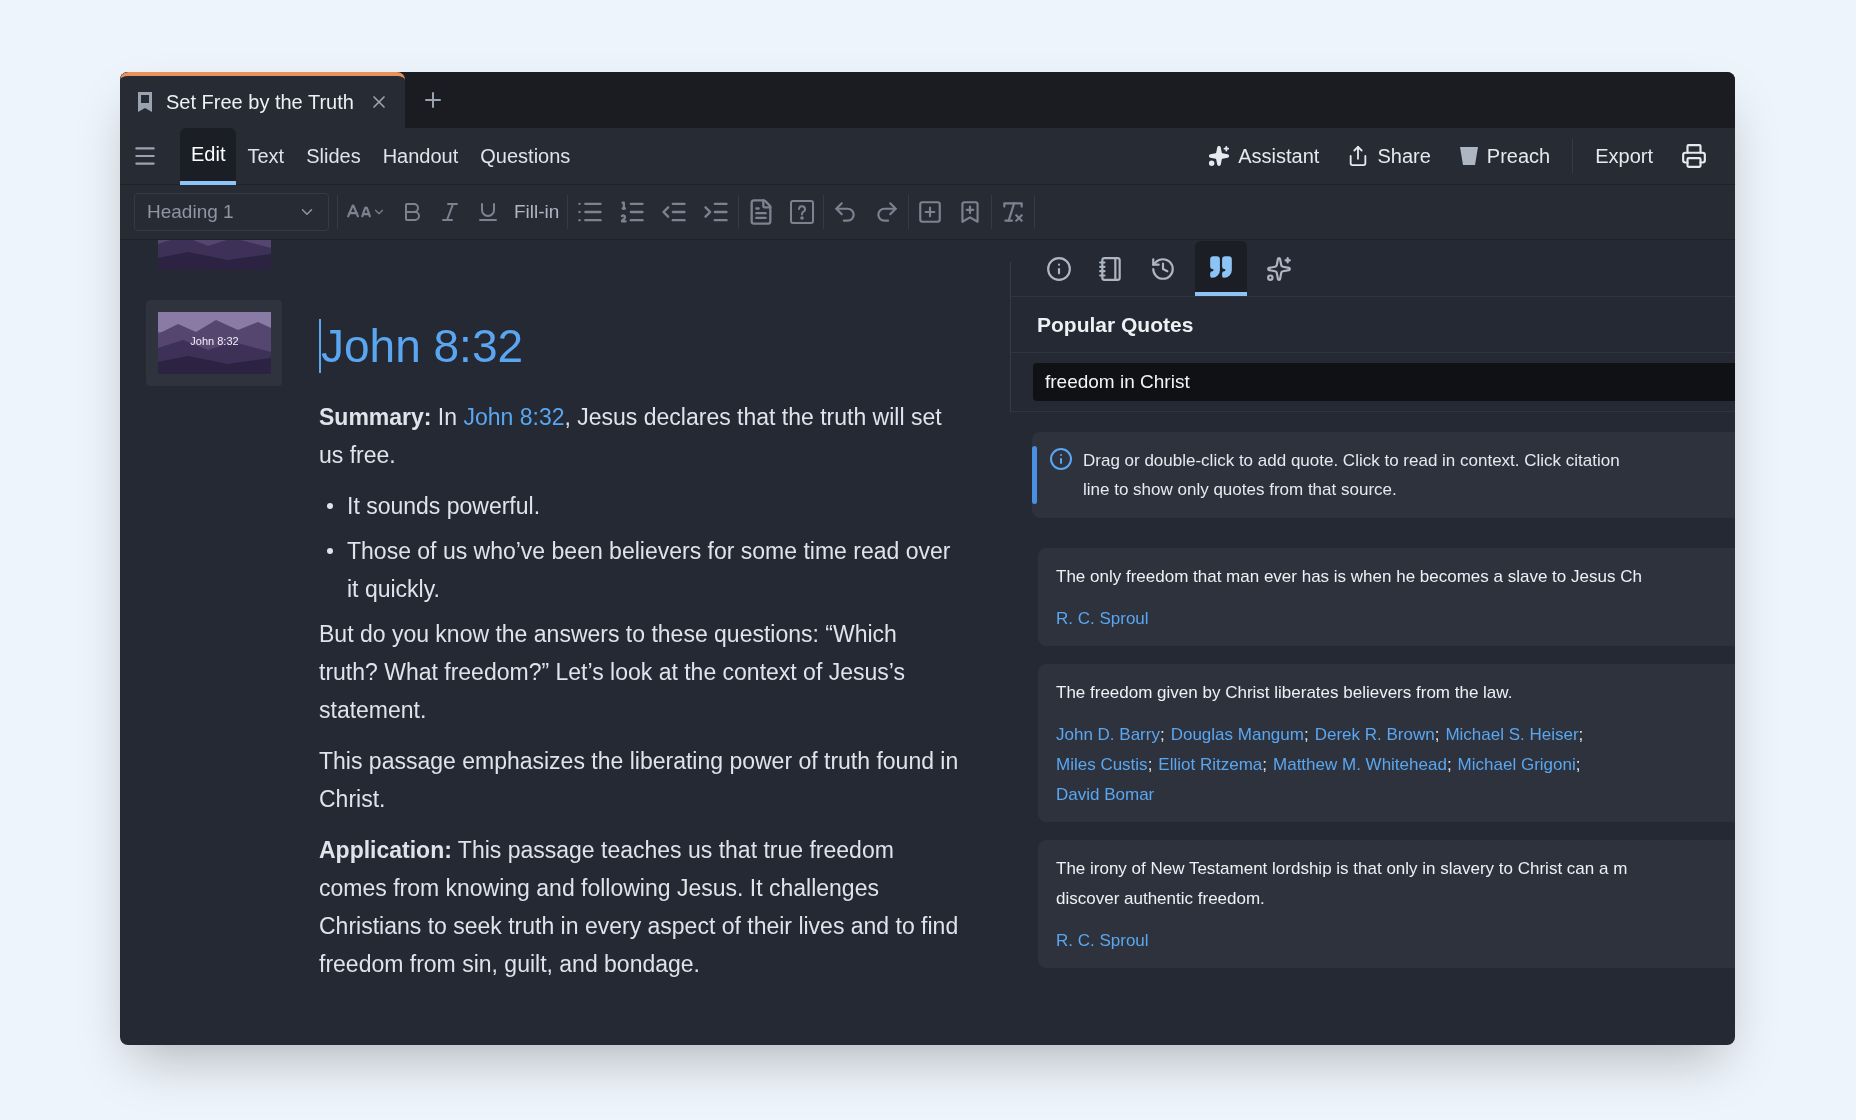 This screenshot has width=1856, height=1120. What do you see at coordinates (1264, 156) in the screenshot?
I see `assistant-button: Assistant` at bounding box center [1264, 156].